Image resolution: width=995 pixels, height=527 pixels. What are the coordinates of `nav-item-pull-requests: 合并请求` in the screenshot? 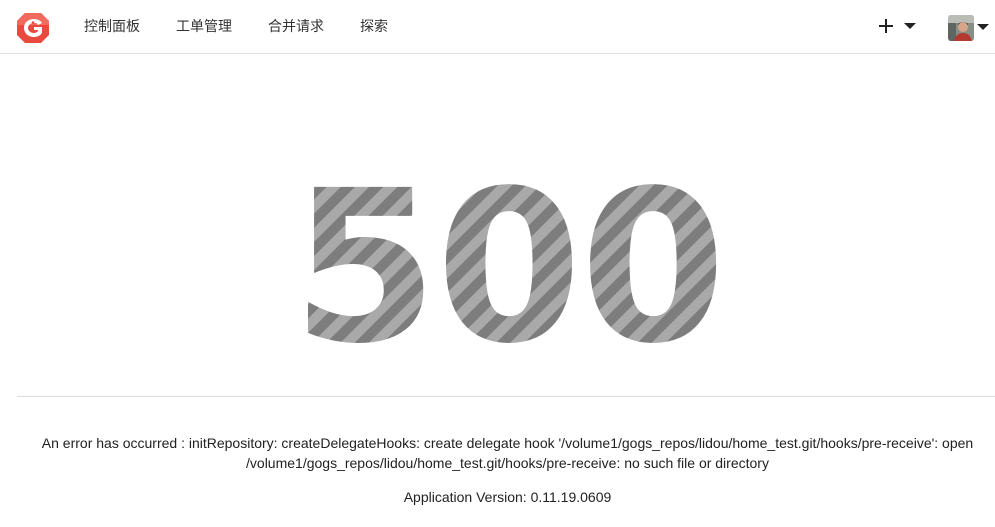 It's located at (296, 27).